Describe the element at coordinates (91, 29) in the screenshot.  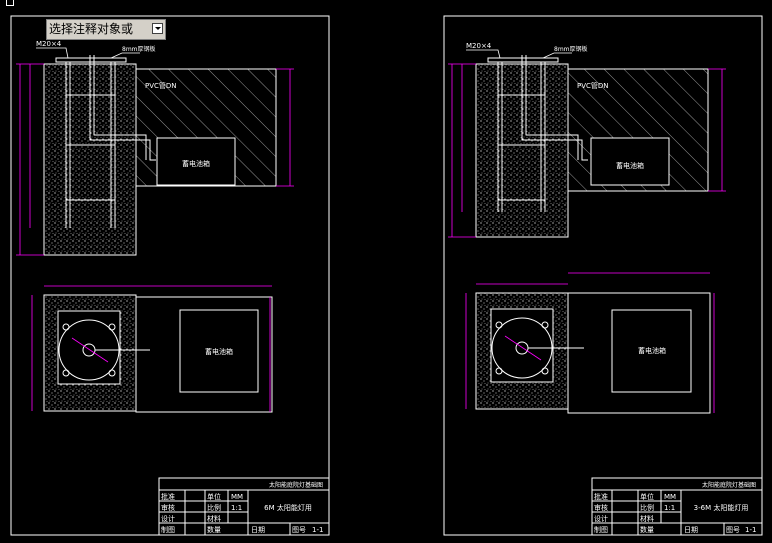
I see `command-prompt-text: 选择注释对象或` at that location.